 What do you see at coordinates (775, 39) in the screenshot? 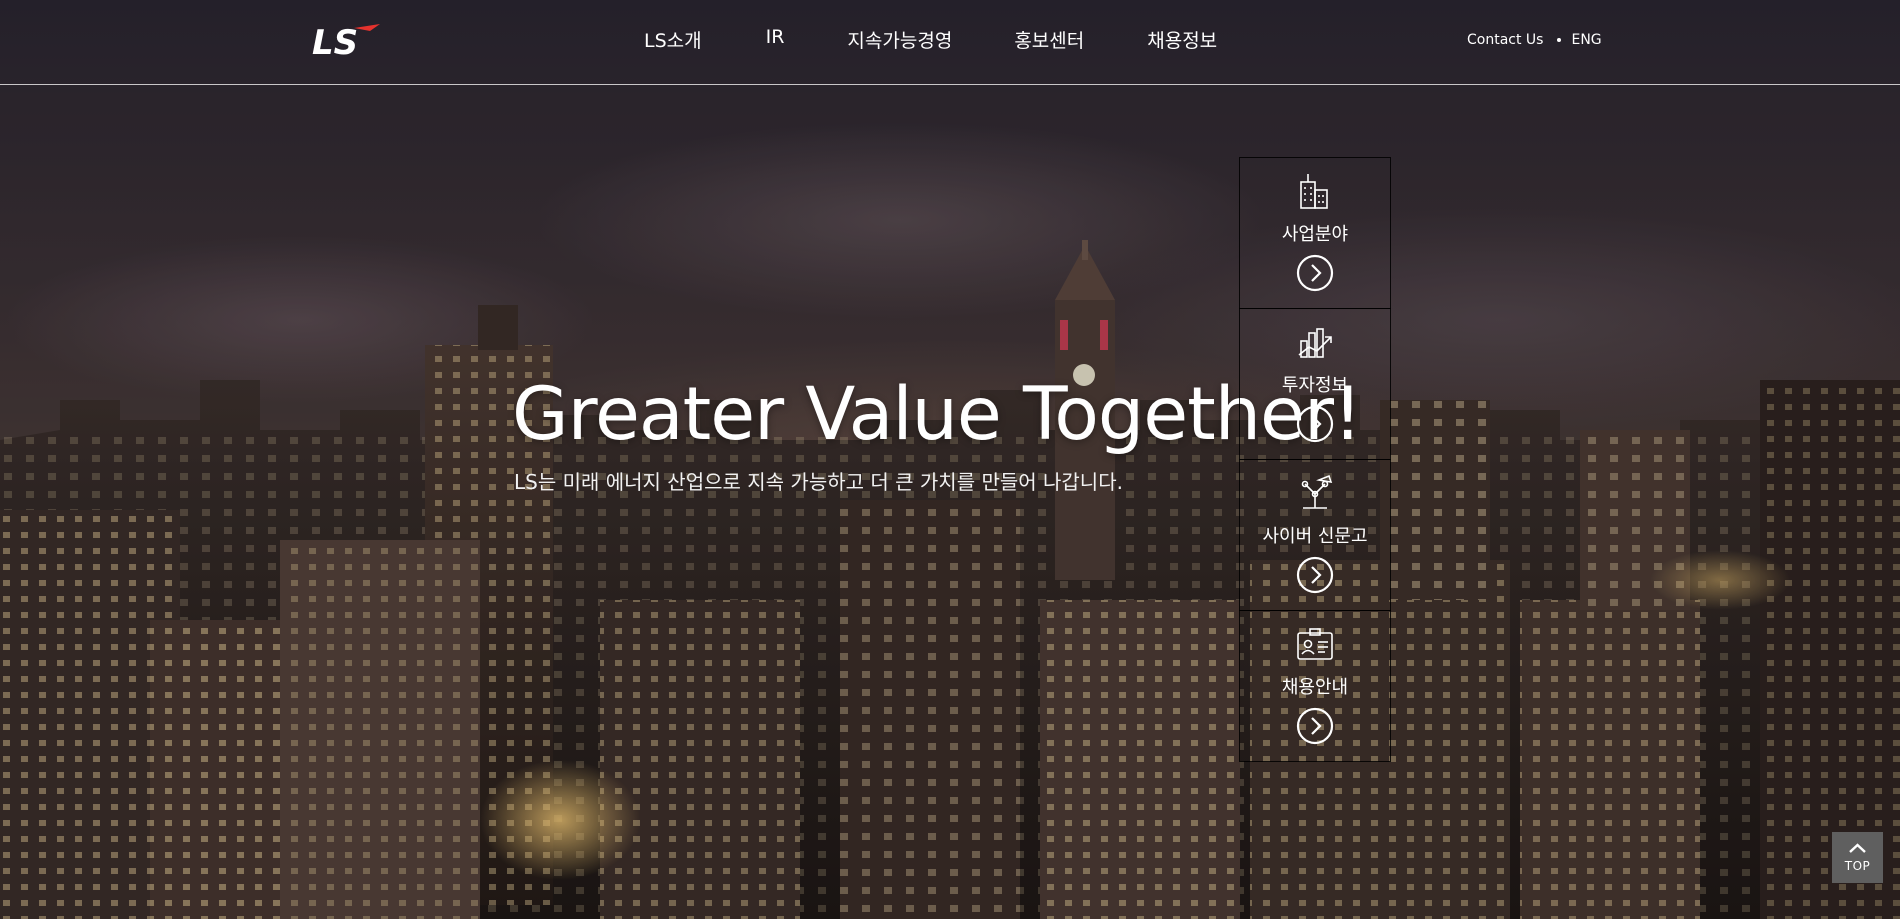
I see `nav-item-ir: IR` at bounding box center [775, 39].